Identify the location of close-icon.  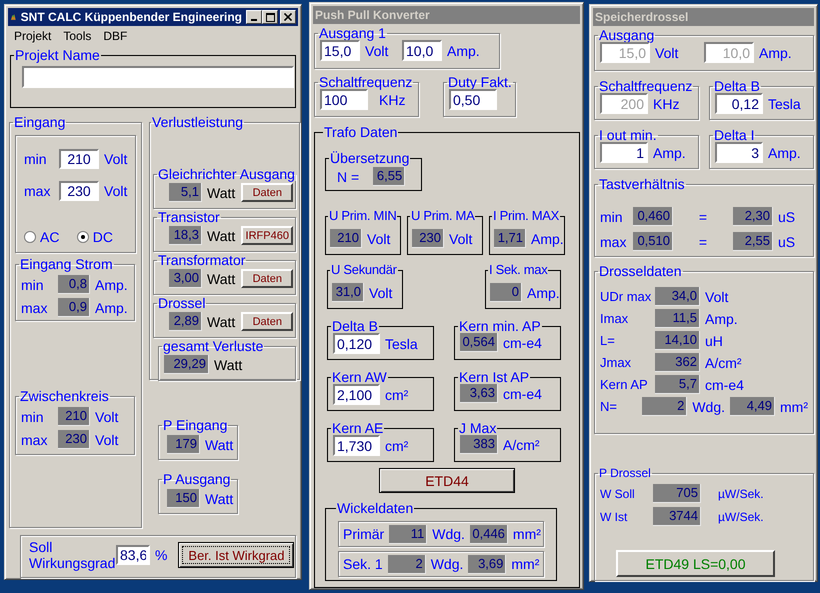
(288, 17).